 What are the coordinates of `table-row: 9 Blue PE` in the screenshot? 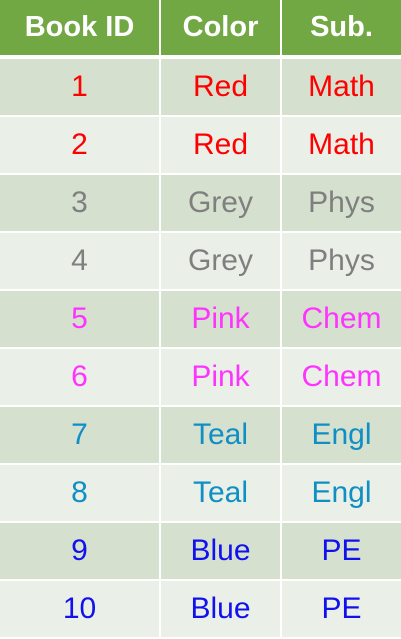 It's located at (200, 550).